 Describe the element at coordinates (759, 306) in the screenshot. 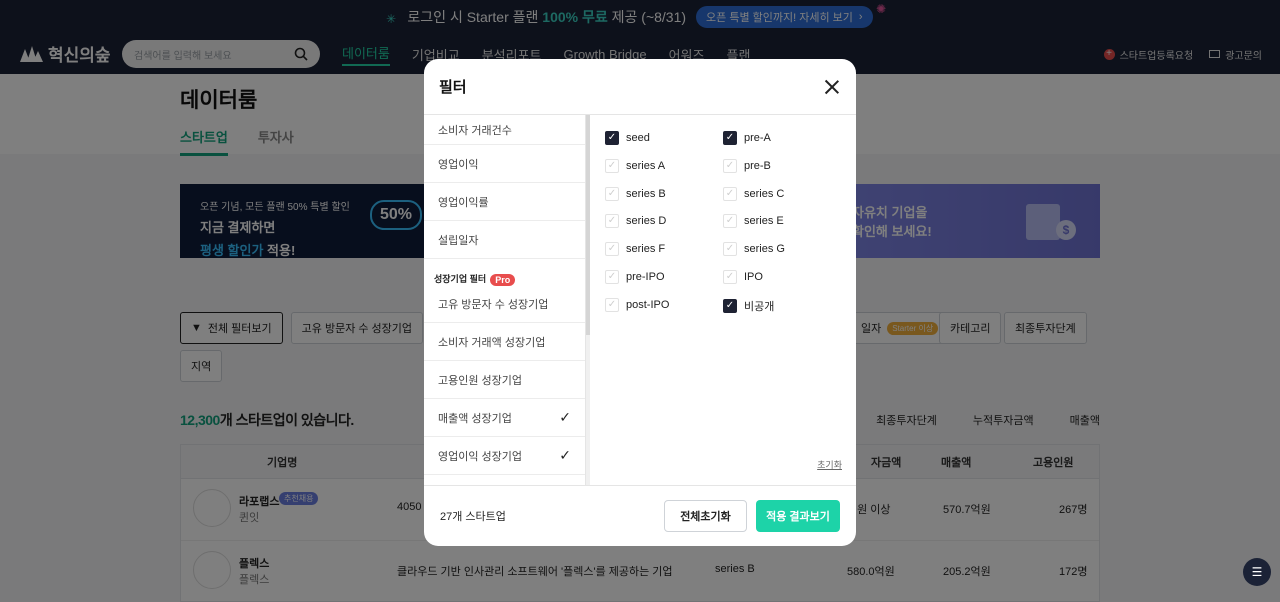

I see `stage-option-label: 비공개` at that location.